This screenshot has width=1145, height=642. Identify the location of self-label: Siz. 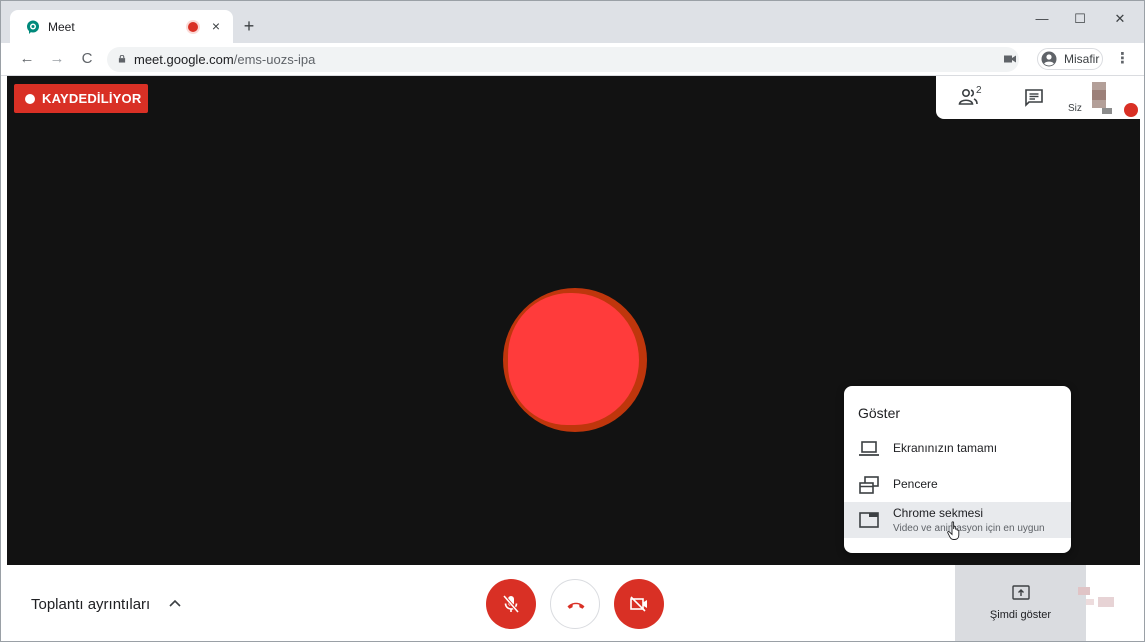
(1075, 108).